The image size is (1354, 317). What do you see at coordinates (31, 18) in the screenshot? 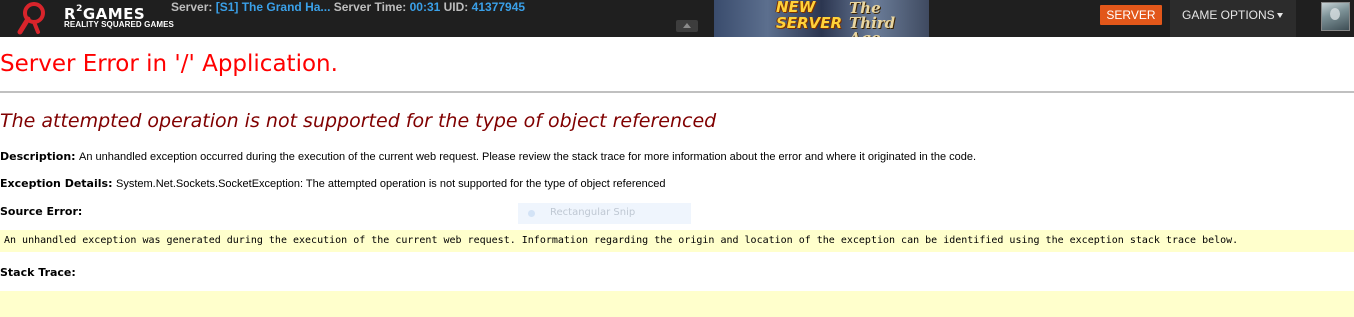
I see `r2-pin-icon` at bounding box center [31, 18].